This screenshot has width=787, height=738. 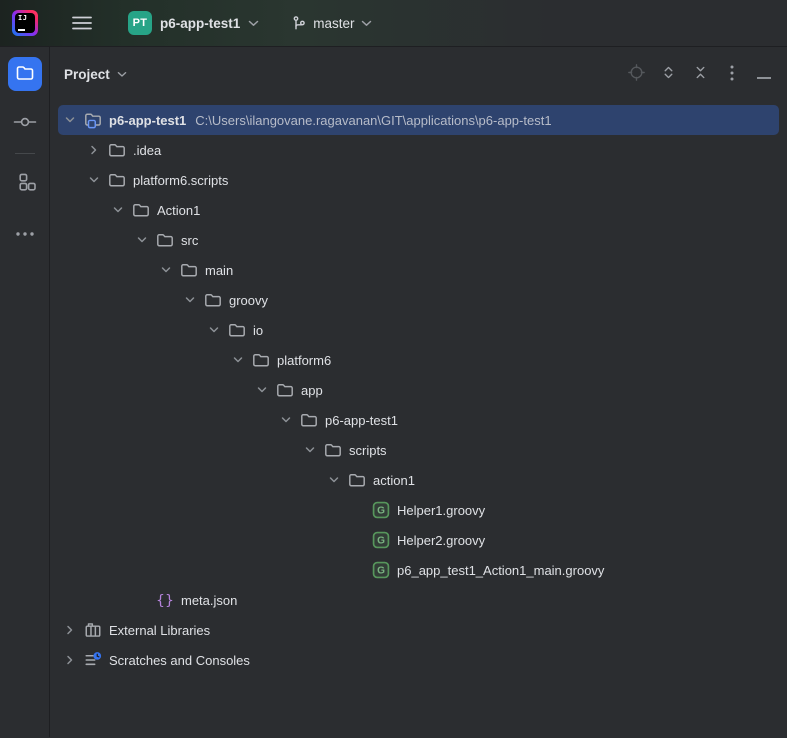 I want to click on collapse-all-icon, so click(x=700, y=74).